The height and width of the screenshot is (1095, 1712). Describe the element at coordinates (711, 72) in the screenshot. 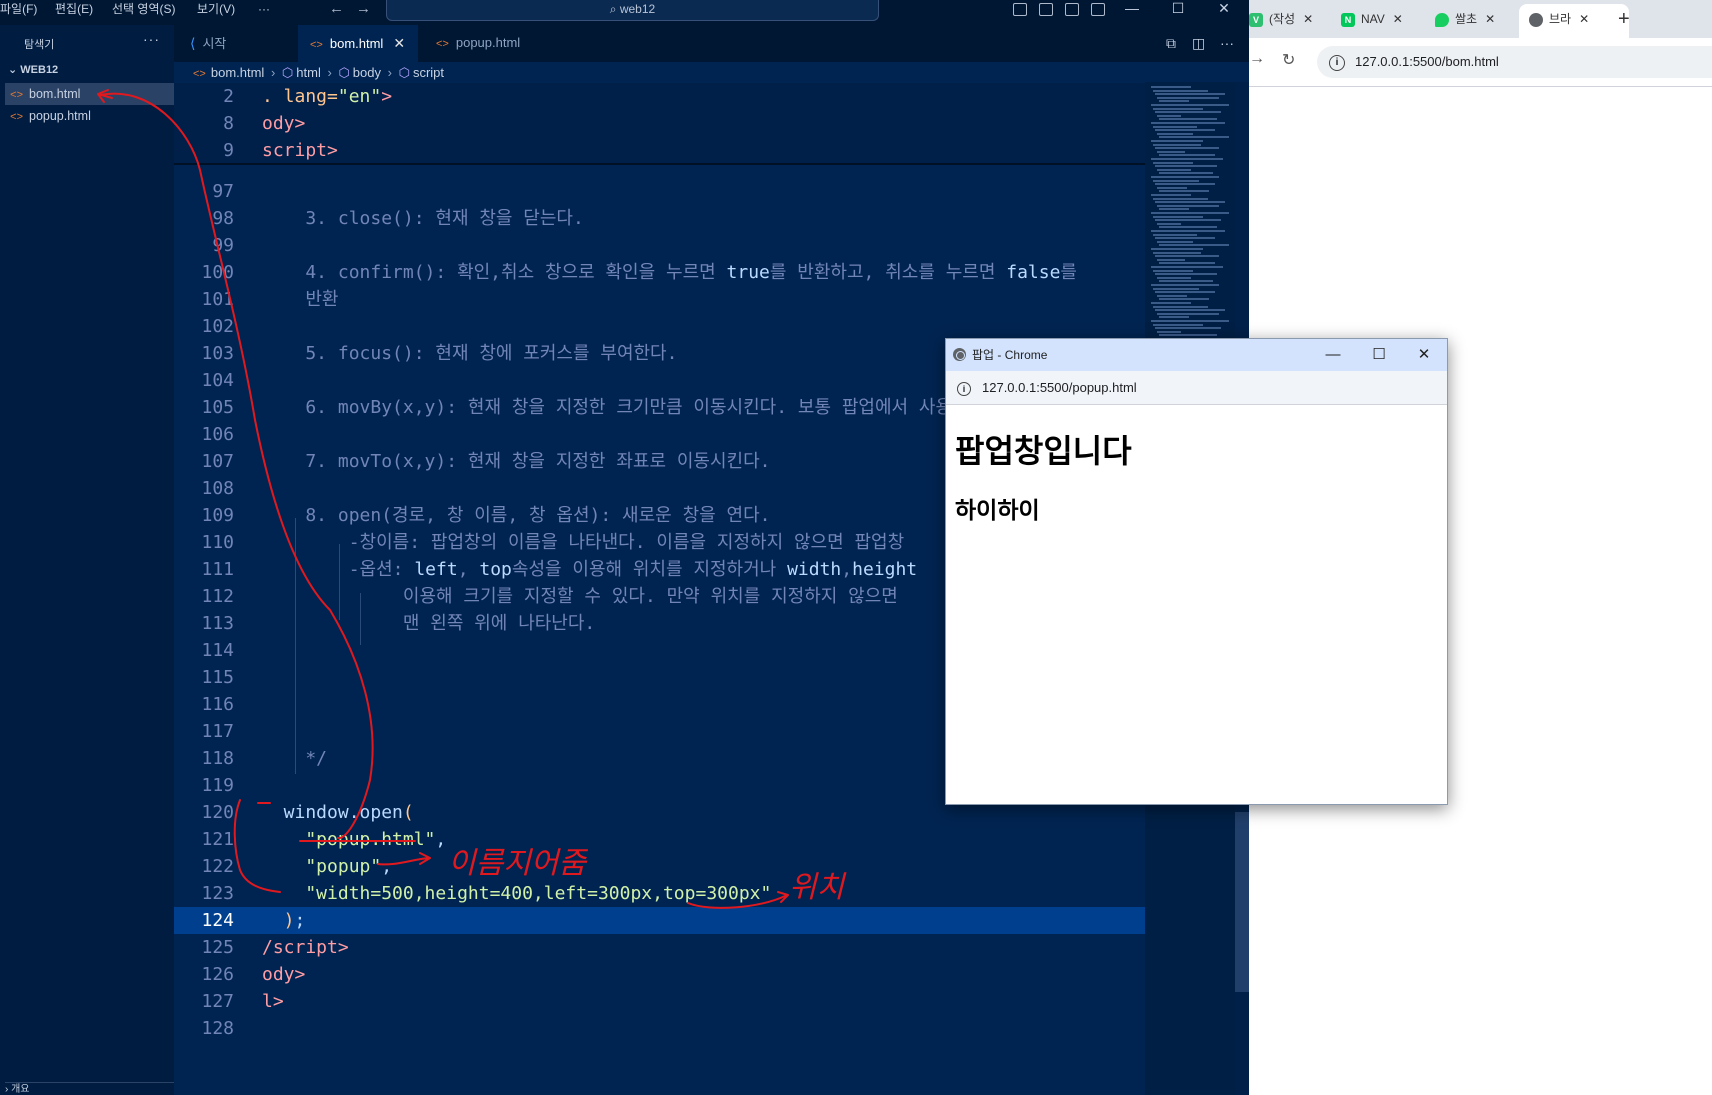

I see `breadcrumb: <> bom.html › ⬡ html › ⬡ body › ⬡ script` at that location.